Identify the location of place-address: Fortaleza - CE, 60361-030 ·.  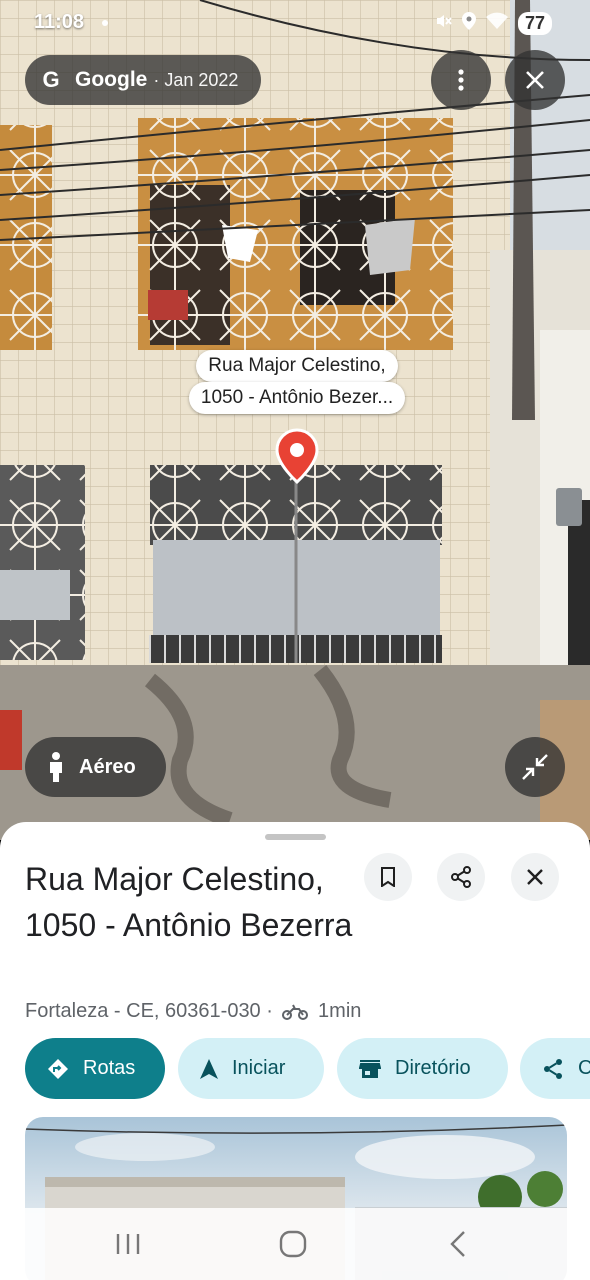
(149, 1011).